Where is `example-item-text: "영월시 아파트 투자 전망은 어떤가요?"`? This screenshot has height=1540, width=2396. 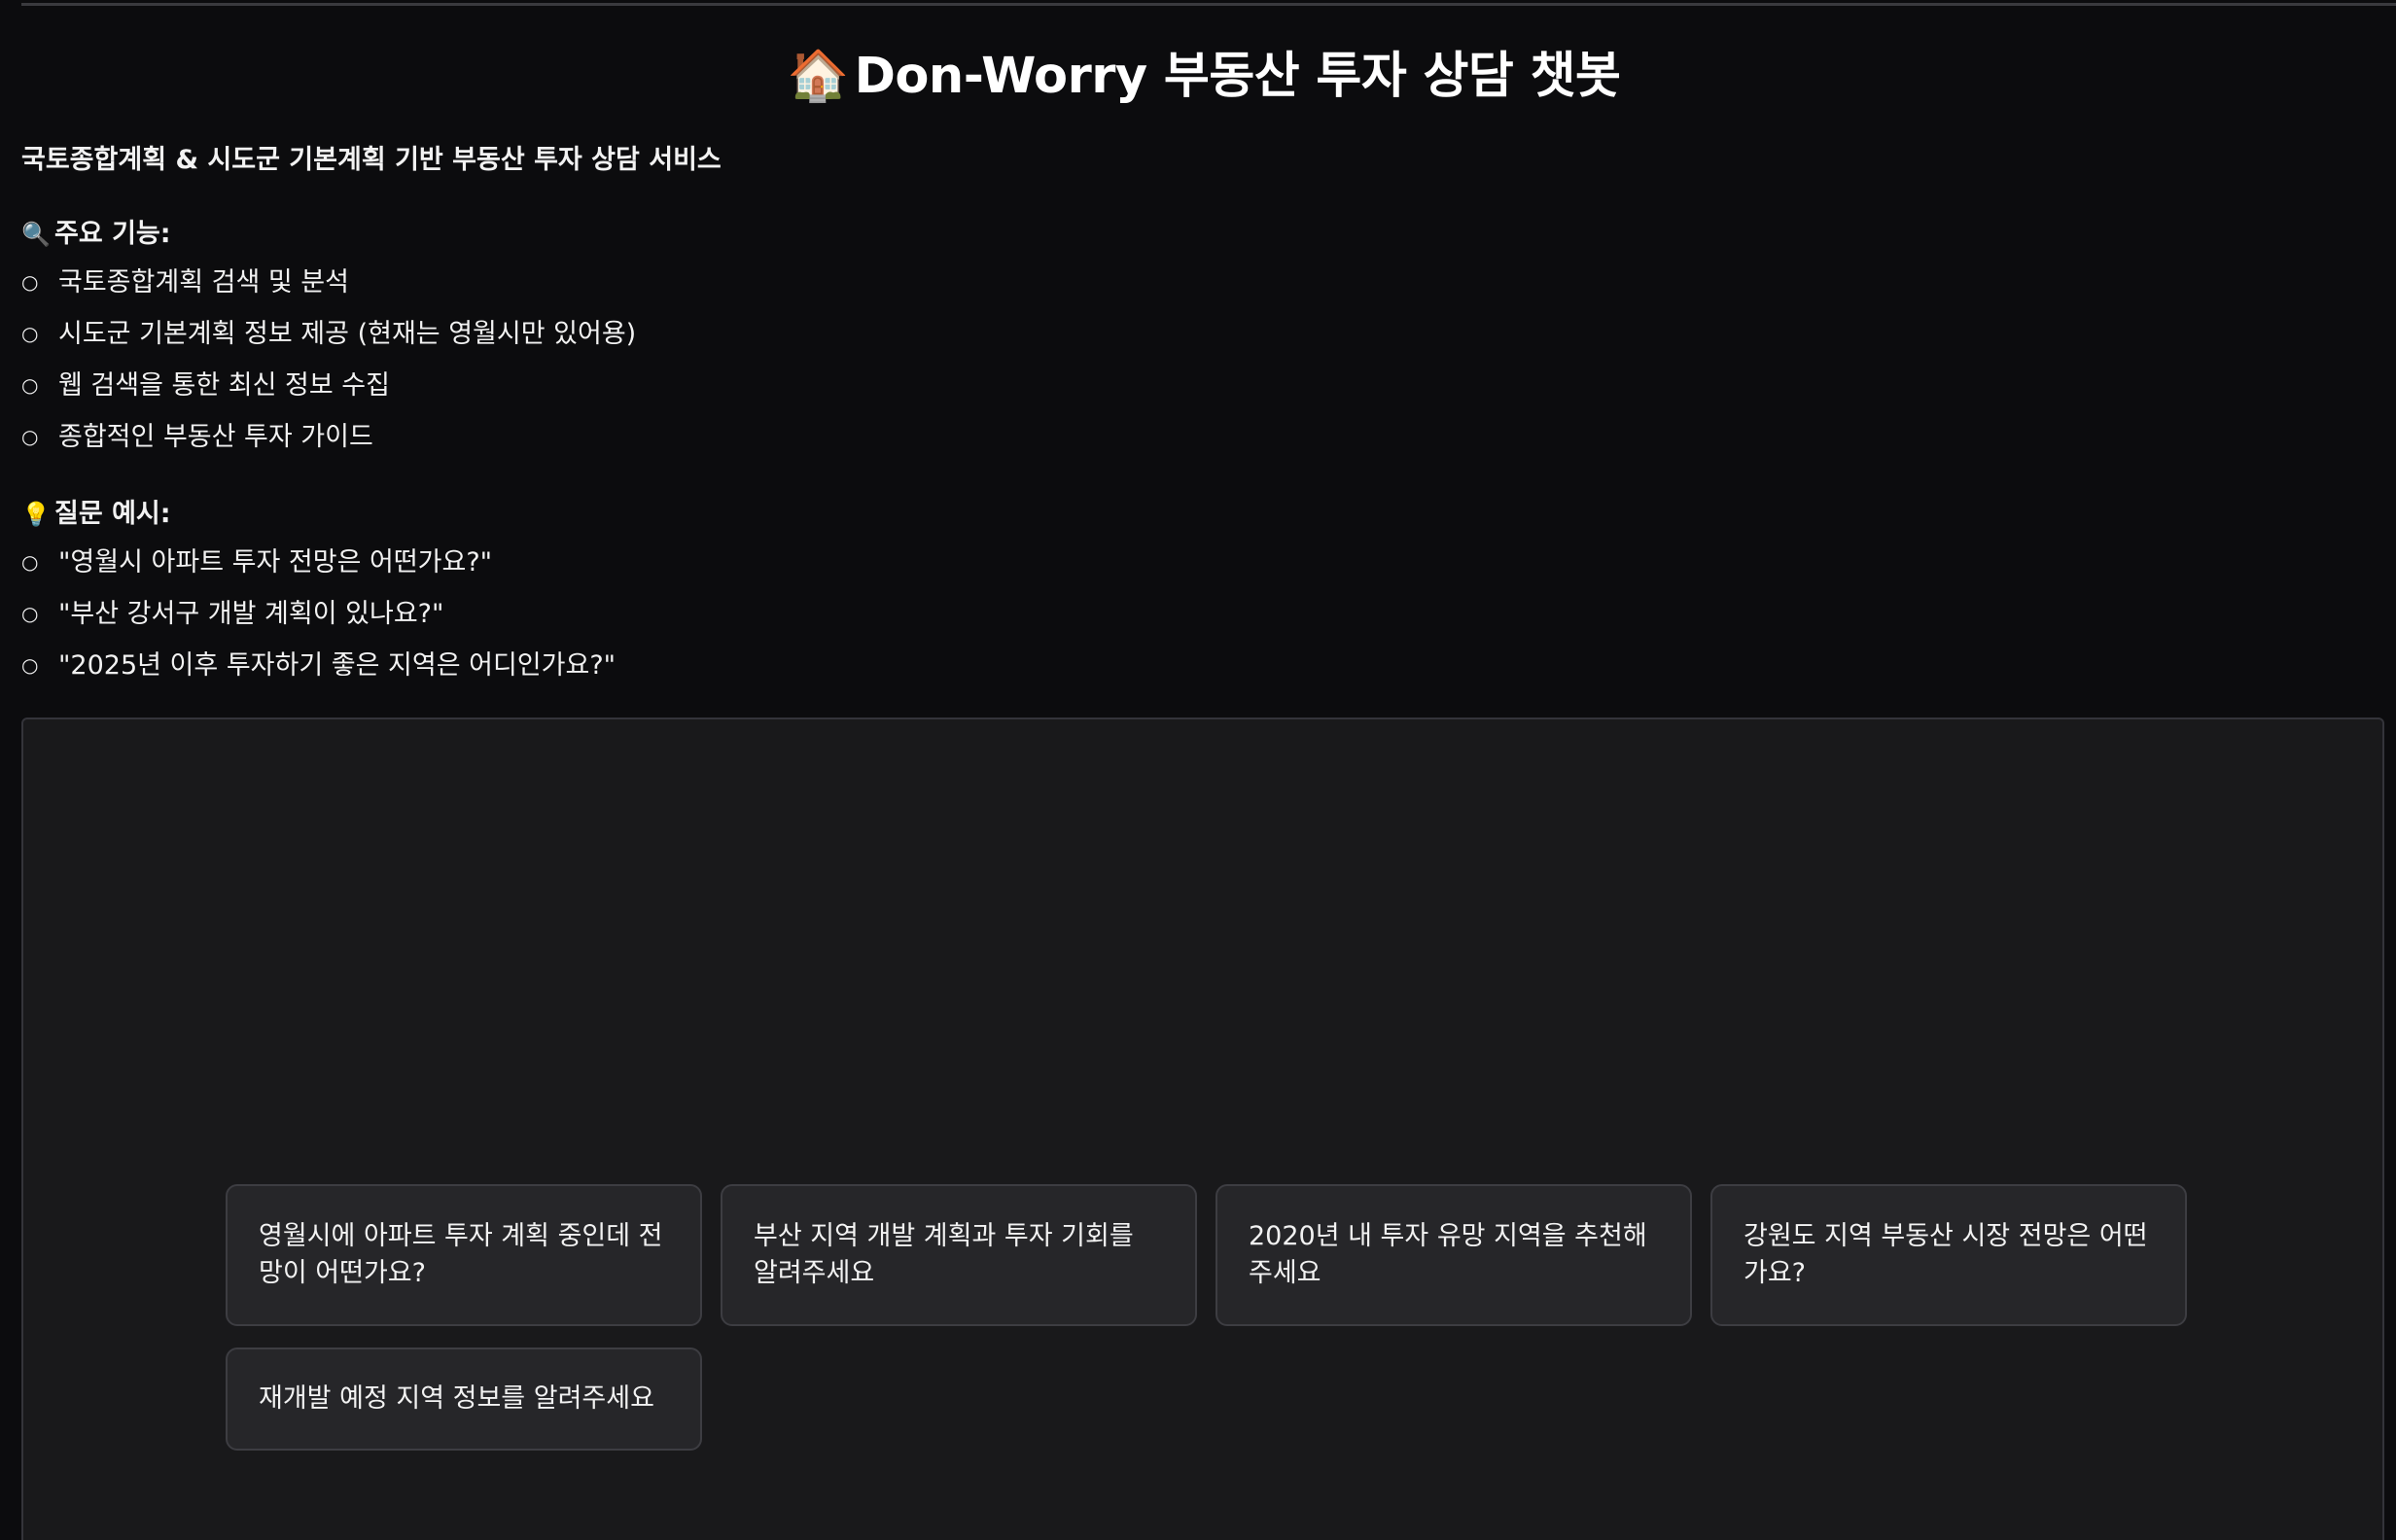
example-item-text: "영월시 아파트 투자 전망은 어떤가요?" is located at coordinates (275, 562).